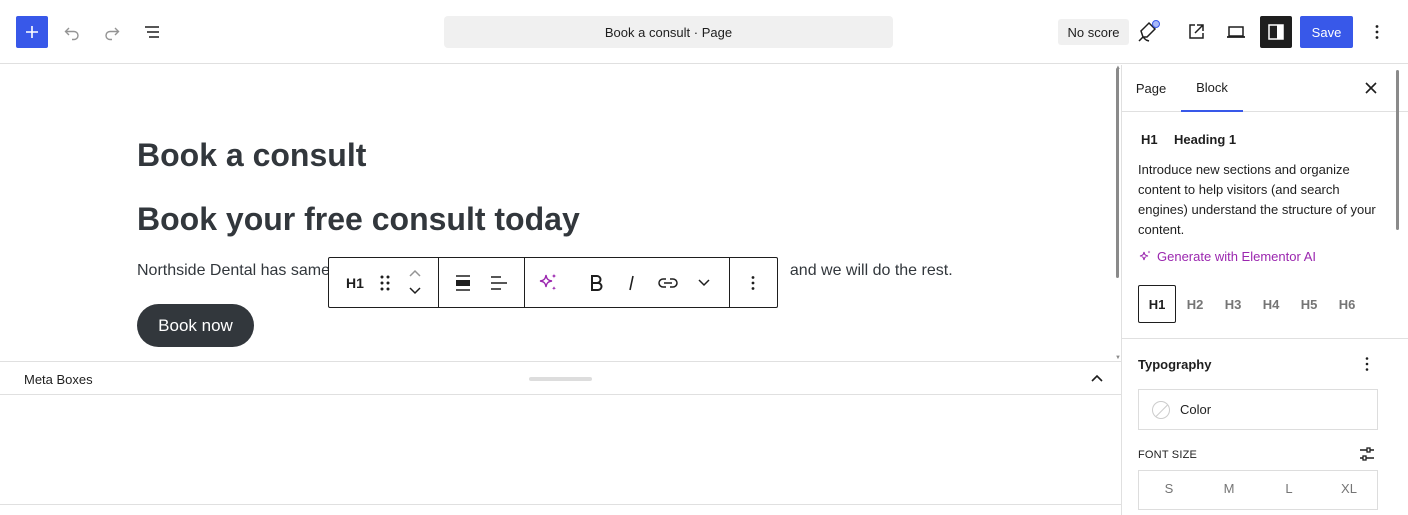  I want to click on heading-level-h6: H6, so click(1347, 304).